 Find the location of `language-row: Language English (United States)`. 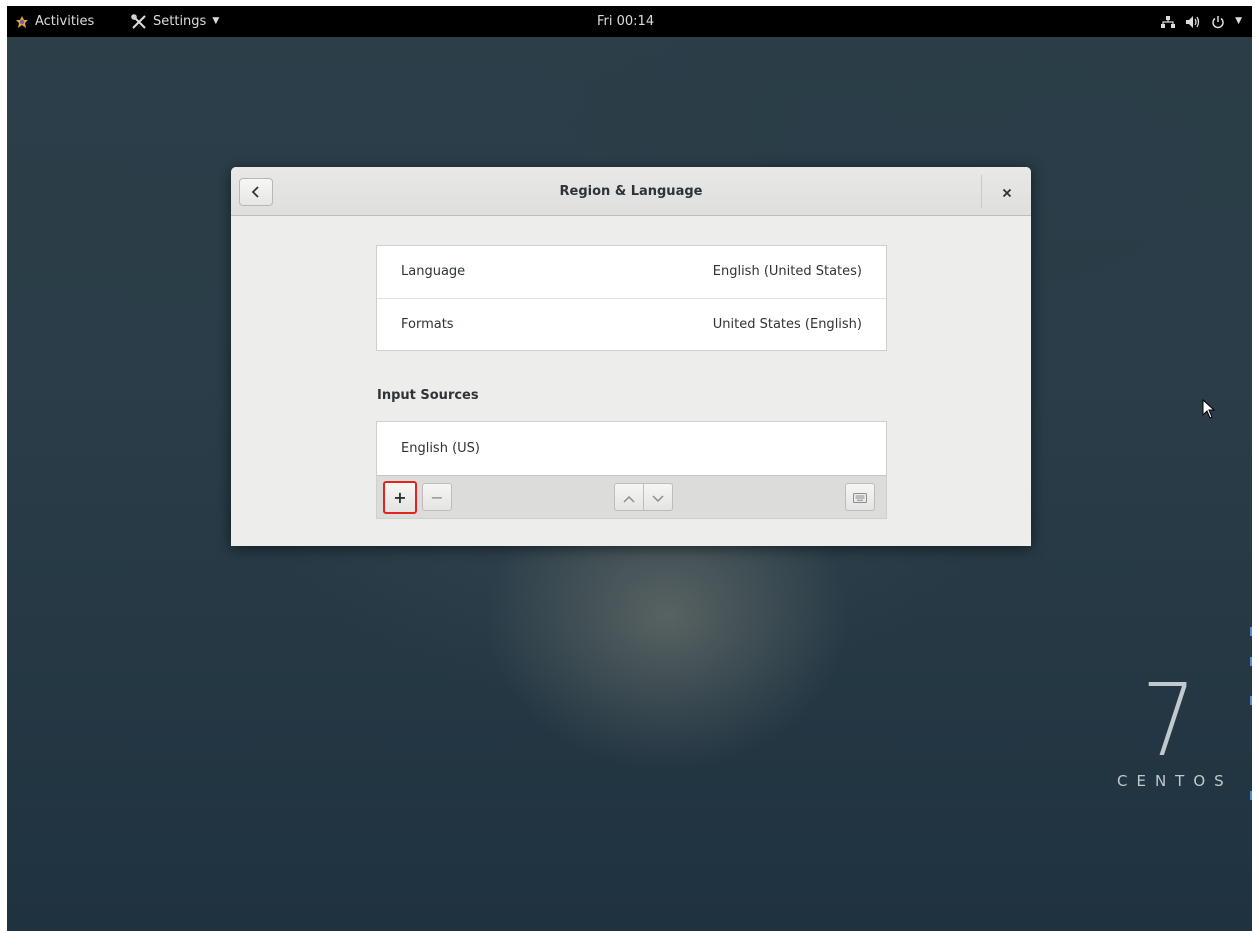

language-row: Language English (United States) is located at coordinates (631, 272).